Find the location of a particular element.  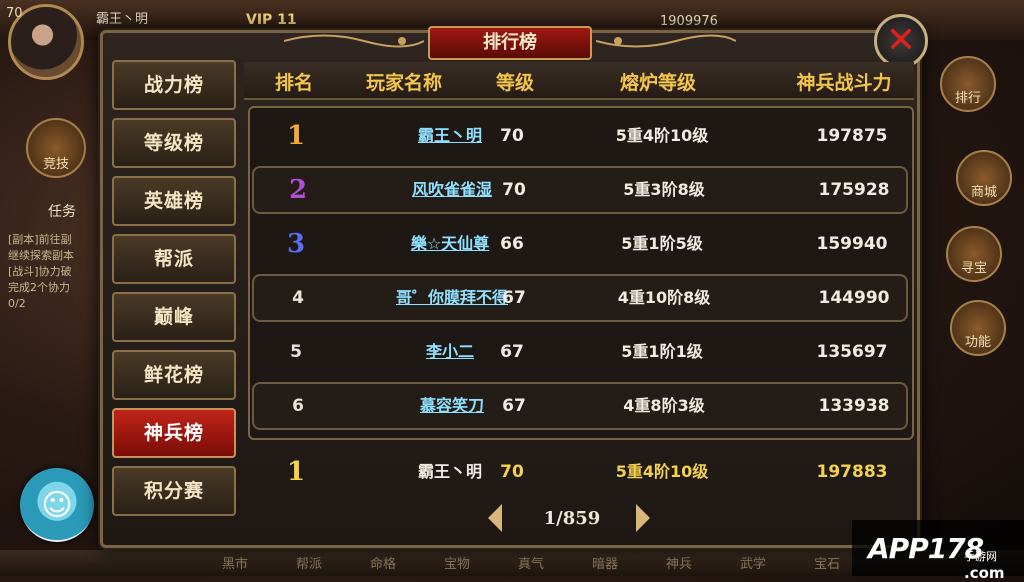

player-level: 70 is located at coordinates (14, 13).